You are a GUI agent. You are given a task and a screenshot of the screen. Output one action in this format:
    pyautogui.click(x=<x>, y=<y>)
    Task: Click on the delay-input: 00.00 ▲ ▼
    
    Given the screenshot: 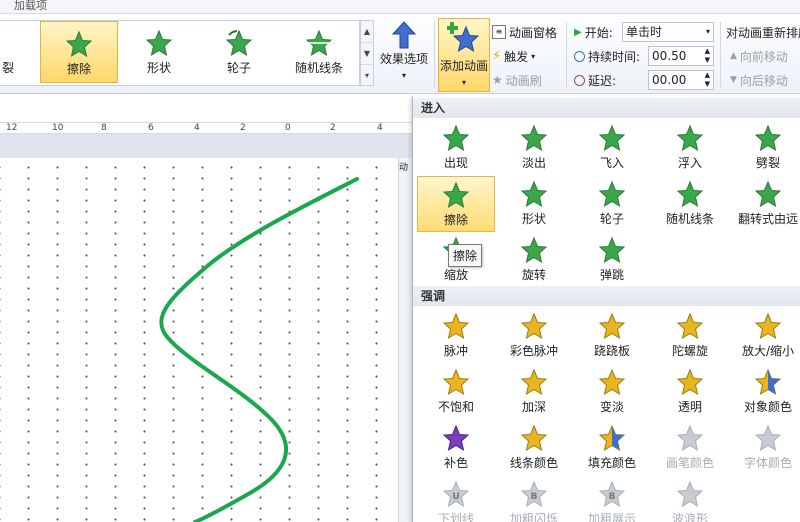 What is the action you would take?
    pyautogui.click(x=681, y=80)
    